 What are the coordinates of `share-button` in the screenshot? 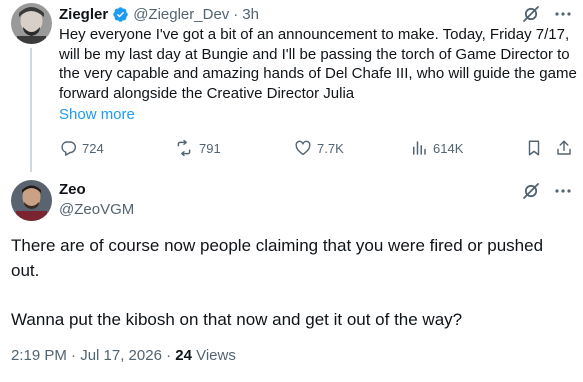 It's located at (564, 148).